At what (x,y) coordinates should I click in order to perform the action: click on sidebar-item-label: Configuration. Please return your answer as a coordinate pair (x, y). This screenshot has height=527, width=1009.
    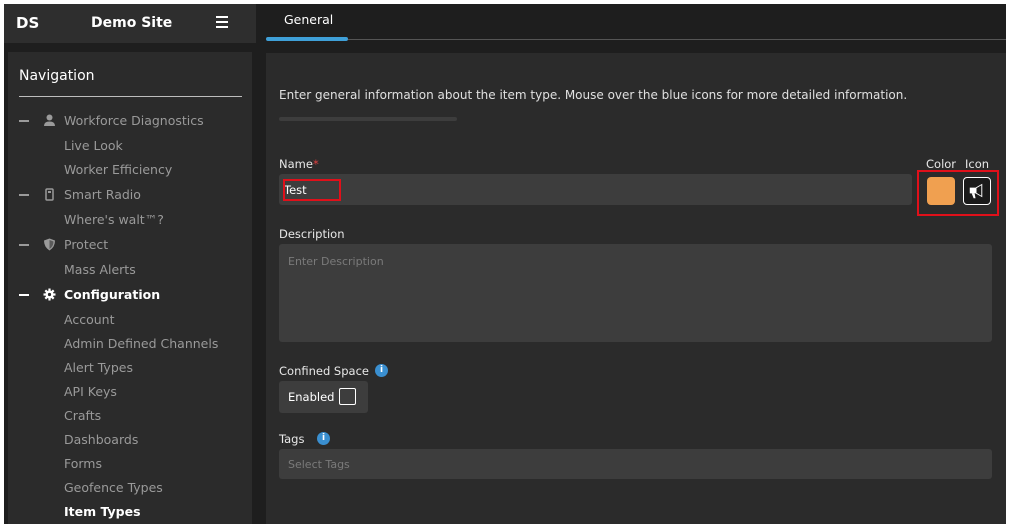
    Looking at the image, I should click on (112, 294).